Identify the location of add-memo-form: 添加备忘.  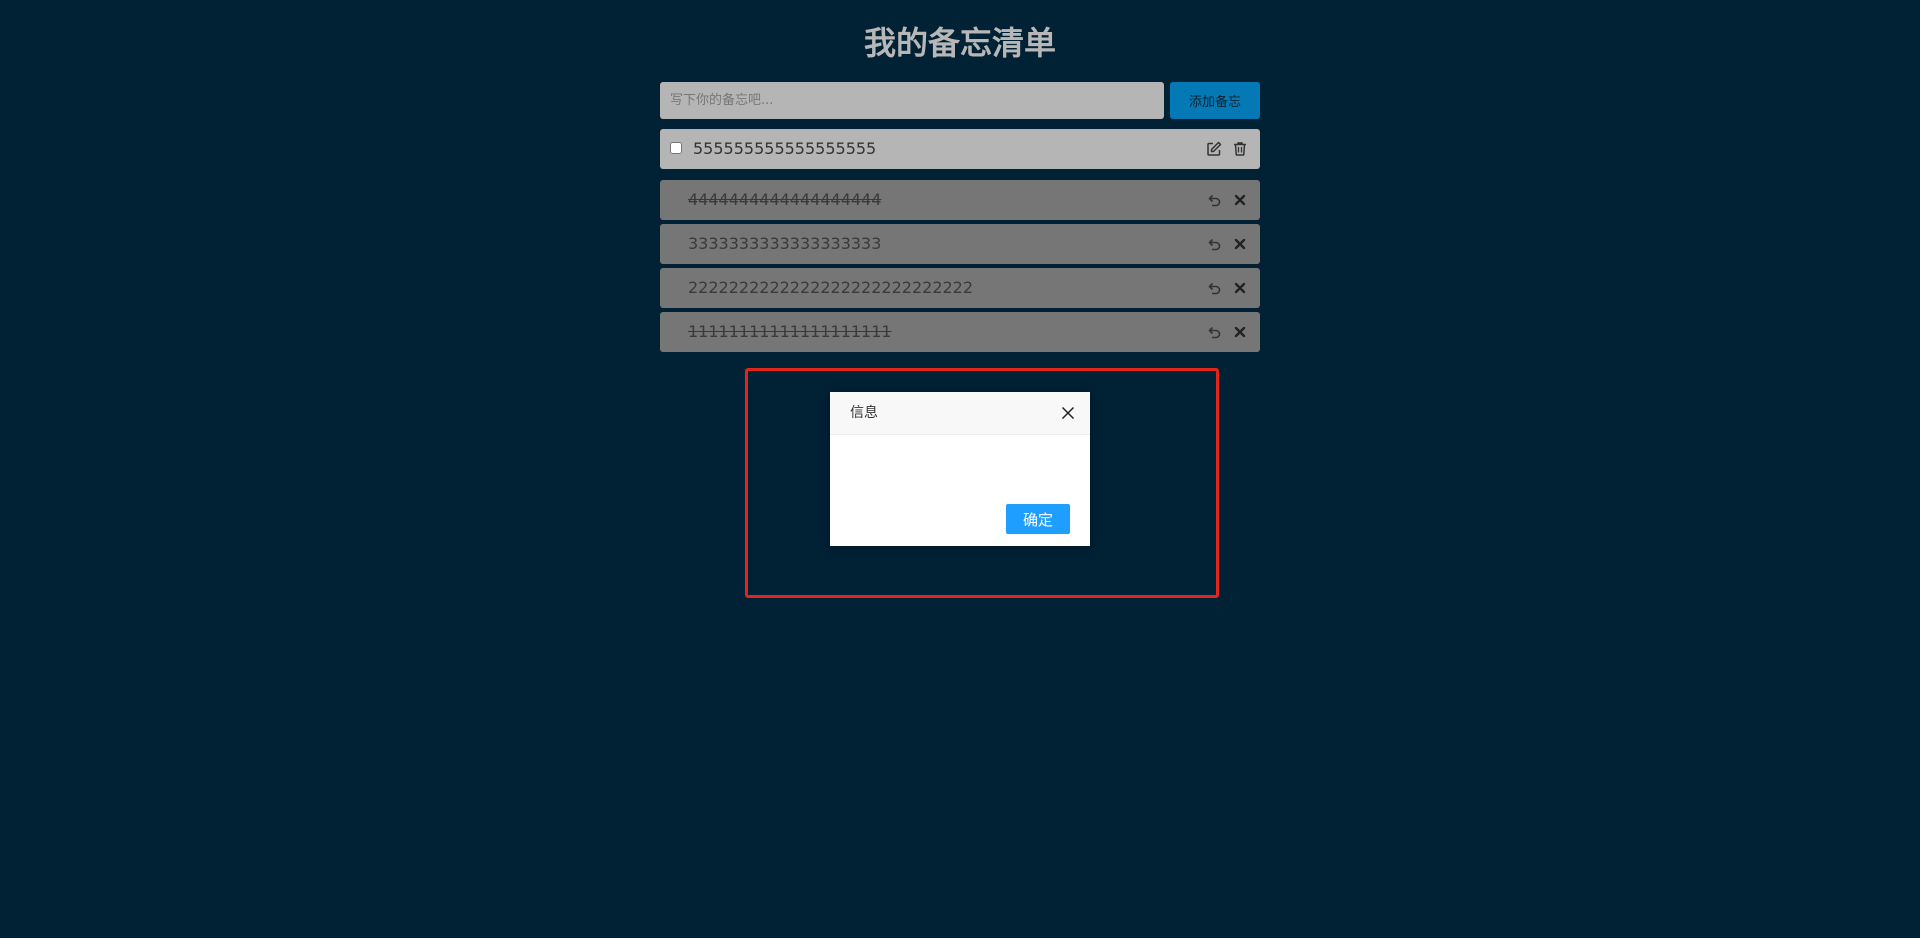
(960, 100).